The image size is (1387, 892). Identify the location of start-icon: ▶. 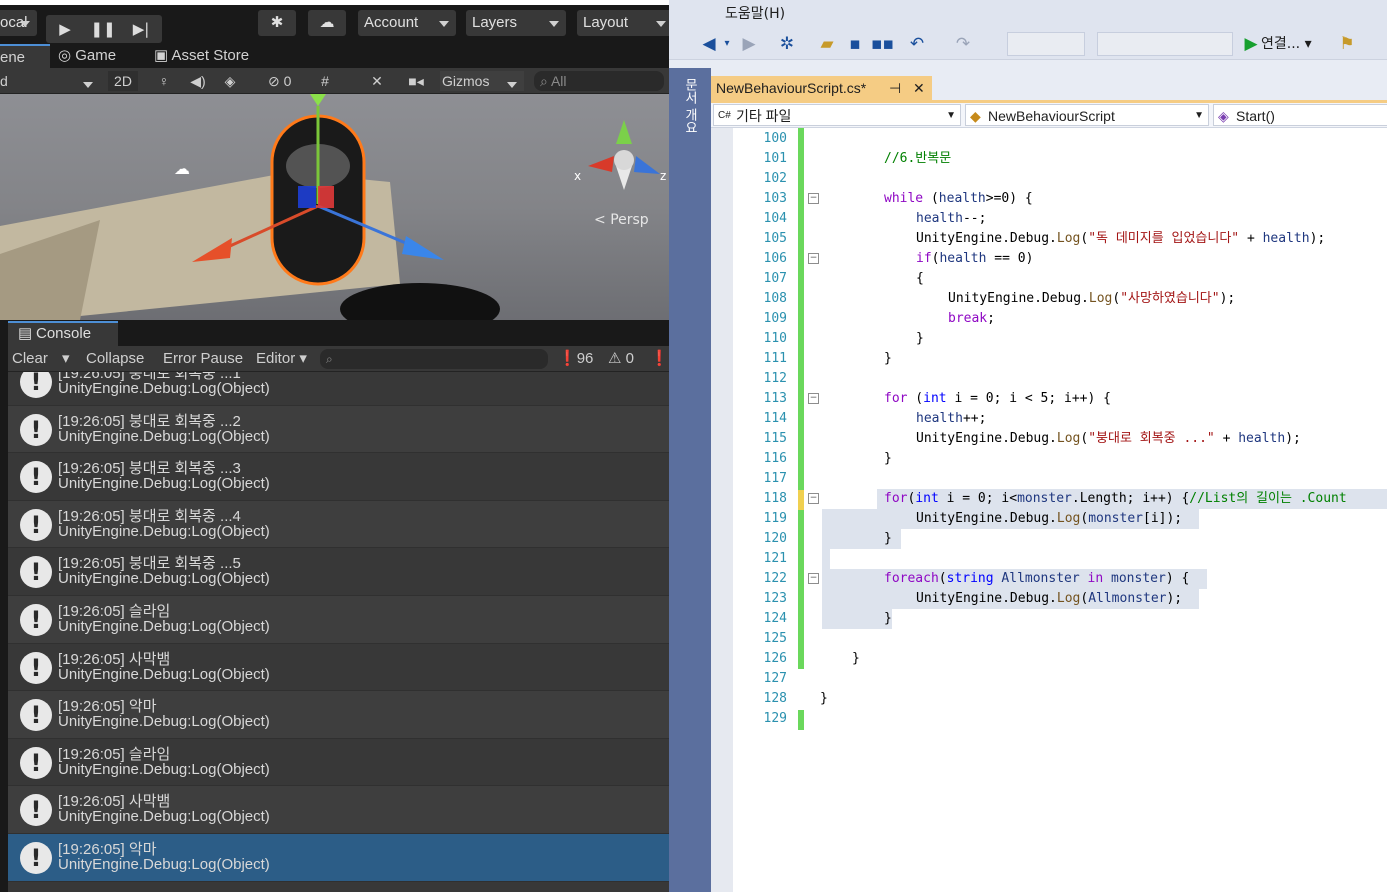
(1251, 44).